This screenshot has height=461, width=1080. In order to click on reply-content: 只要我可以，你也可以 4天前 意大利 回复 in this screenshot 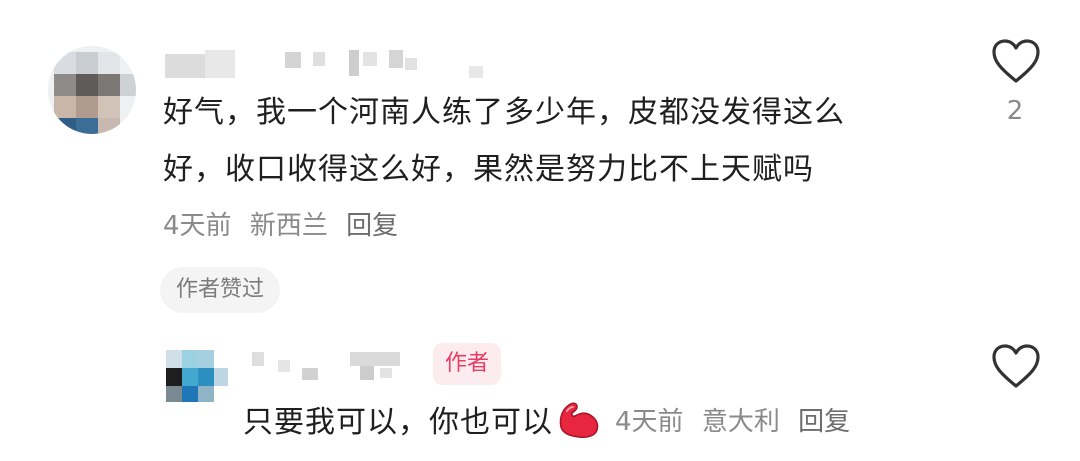, I will do `click(551, 419)`.